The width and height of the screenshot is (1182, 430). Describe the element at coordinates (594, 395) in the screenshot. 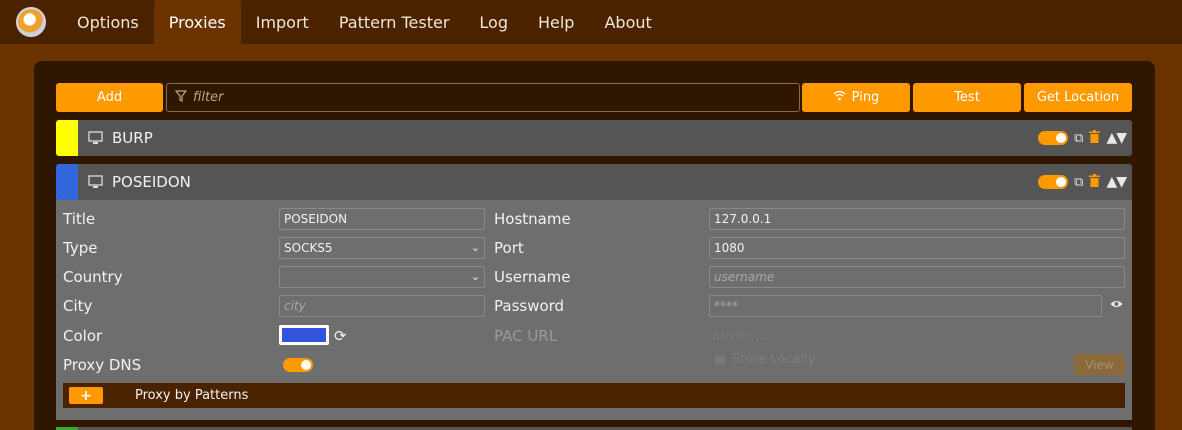

I see `proxy-by-patterns-bar: + Proxy by Patterns` at that location.